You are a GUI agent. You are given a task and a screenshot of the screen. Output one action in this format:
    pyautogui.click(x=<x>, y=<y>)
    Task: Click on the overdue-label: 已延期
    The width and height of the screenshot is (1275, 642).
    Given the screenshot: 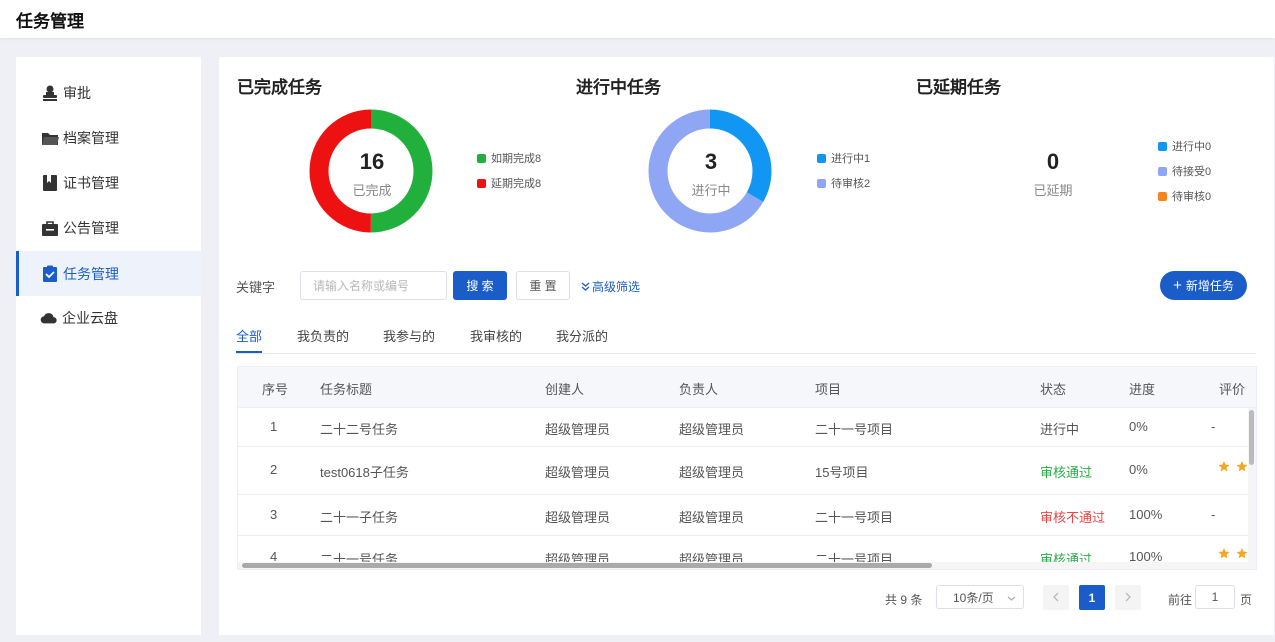 What is the action you would take?
    pyautogui.click(x=1053, y=190)
    